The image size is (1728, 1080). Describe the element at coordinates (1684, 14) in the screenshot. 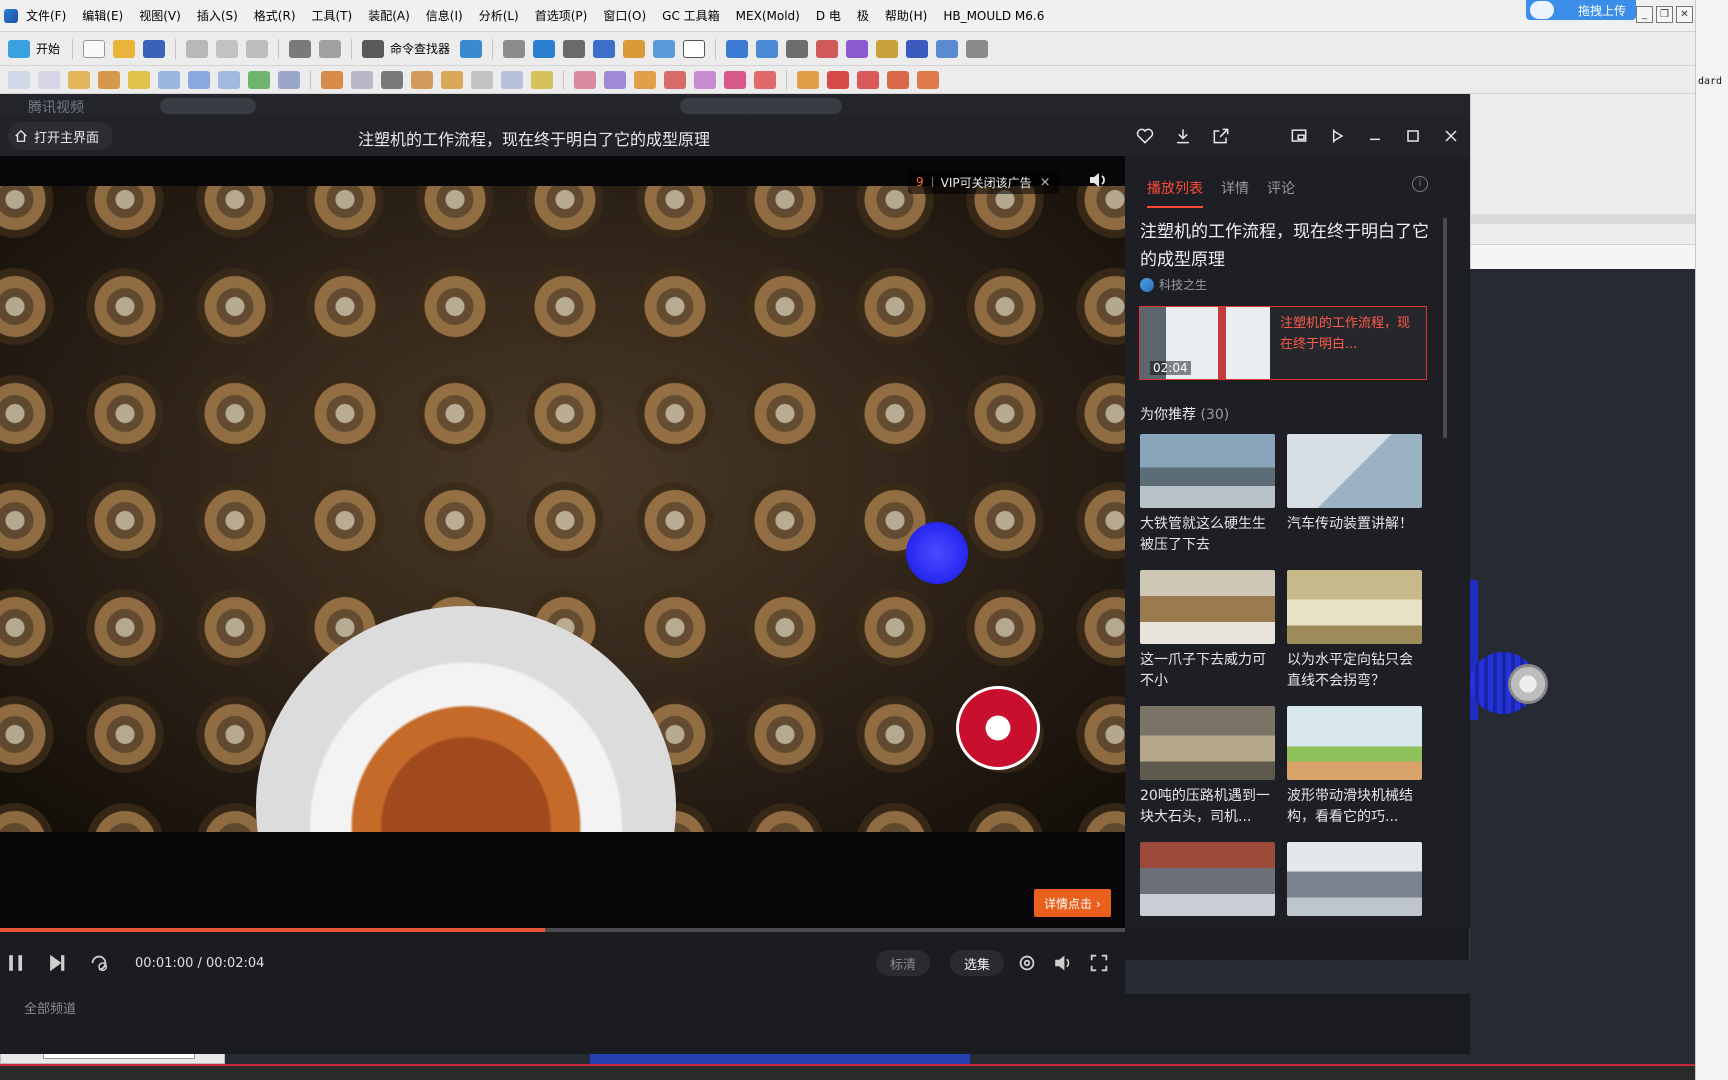

I see `close-icon: ✕` at that location.